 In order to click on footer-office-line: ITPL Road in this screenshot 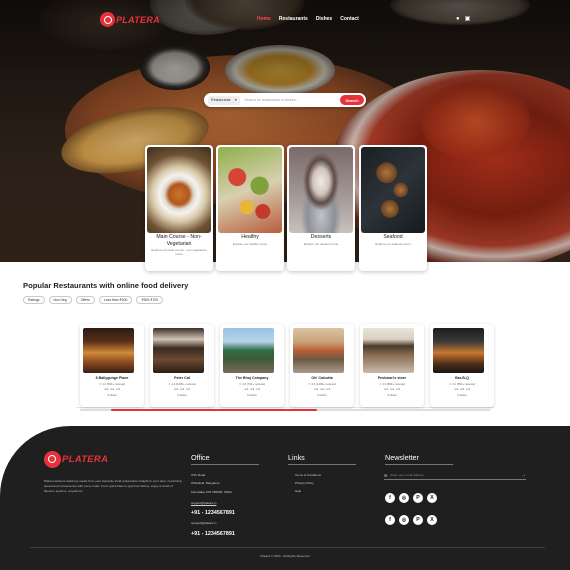, I will do `click(198, 475)`.